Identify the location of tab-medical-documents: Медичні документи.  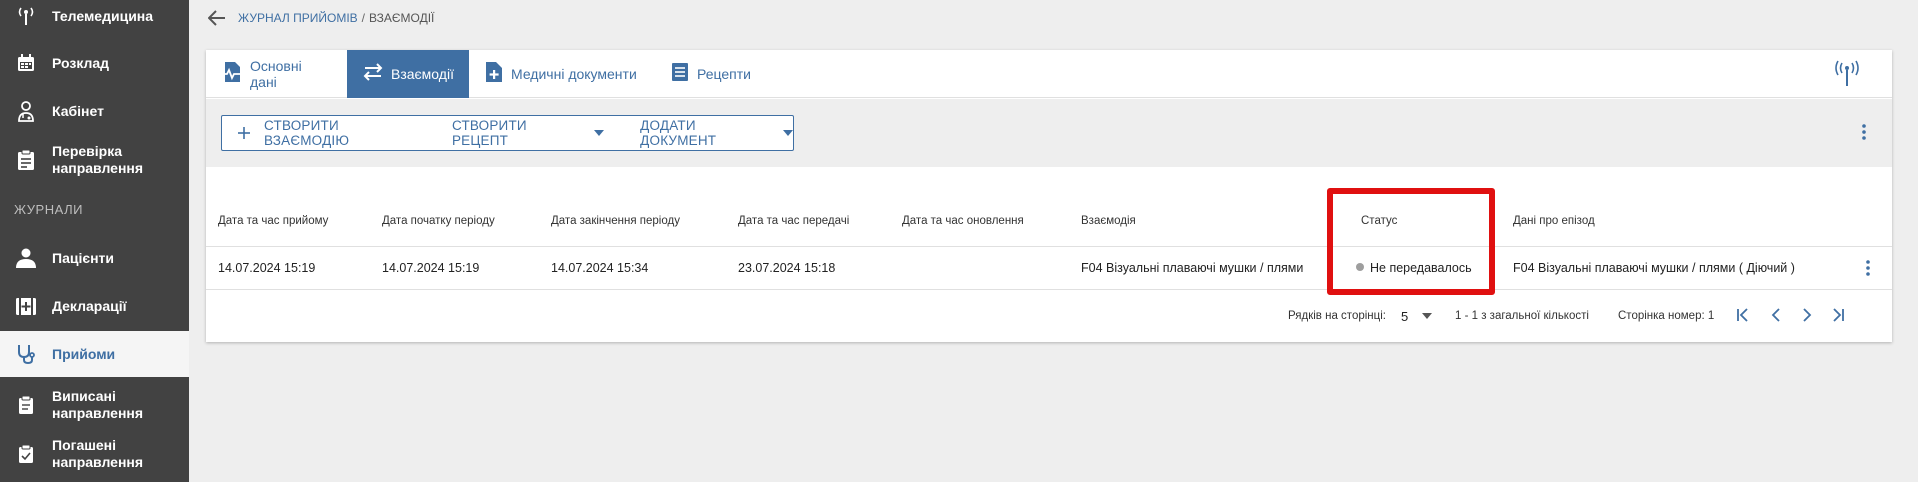
(562, 74).